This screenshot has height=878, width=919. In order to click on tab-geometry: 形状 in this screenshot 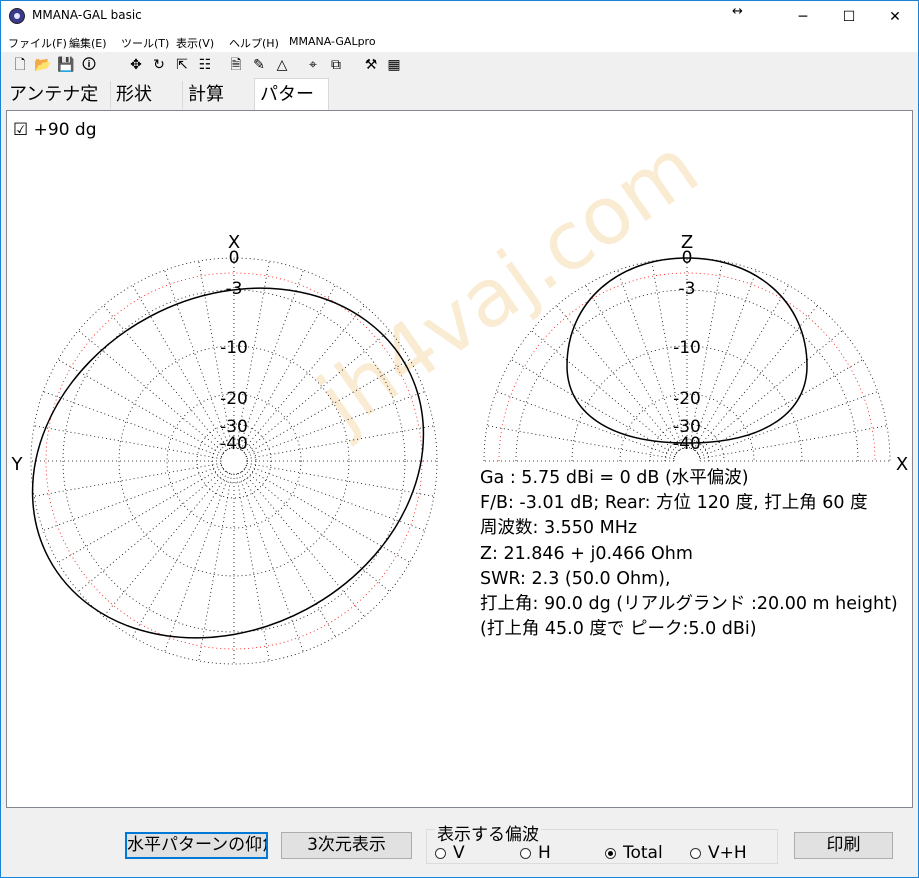, I will do `click(147, 95)`.